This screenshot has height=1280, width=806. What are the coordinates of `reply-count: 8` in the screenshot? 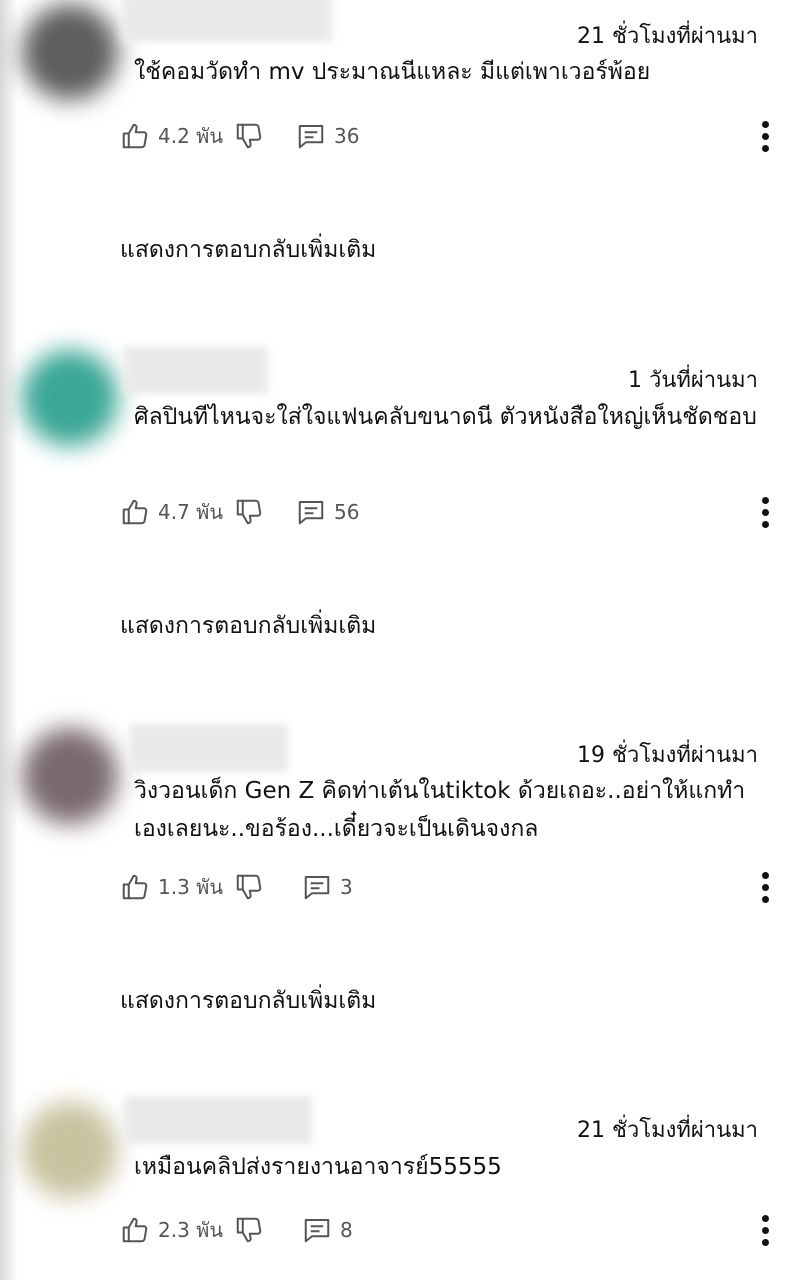 It's located at (346, 1230).